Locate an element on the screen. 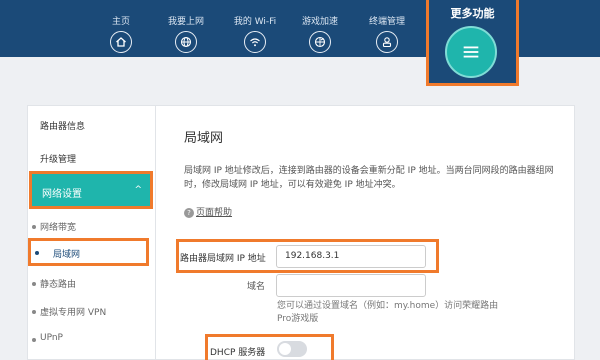 The width and height of the screenshot is (600, 360). toggle-knob is located at coordinates (285, 349).